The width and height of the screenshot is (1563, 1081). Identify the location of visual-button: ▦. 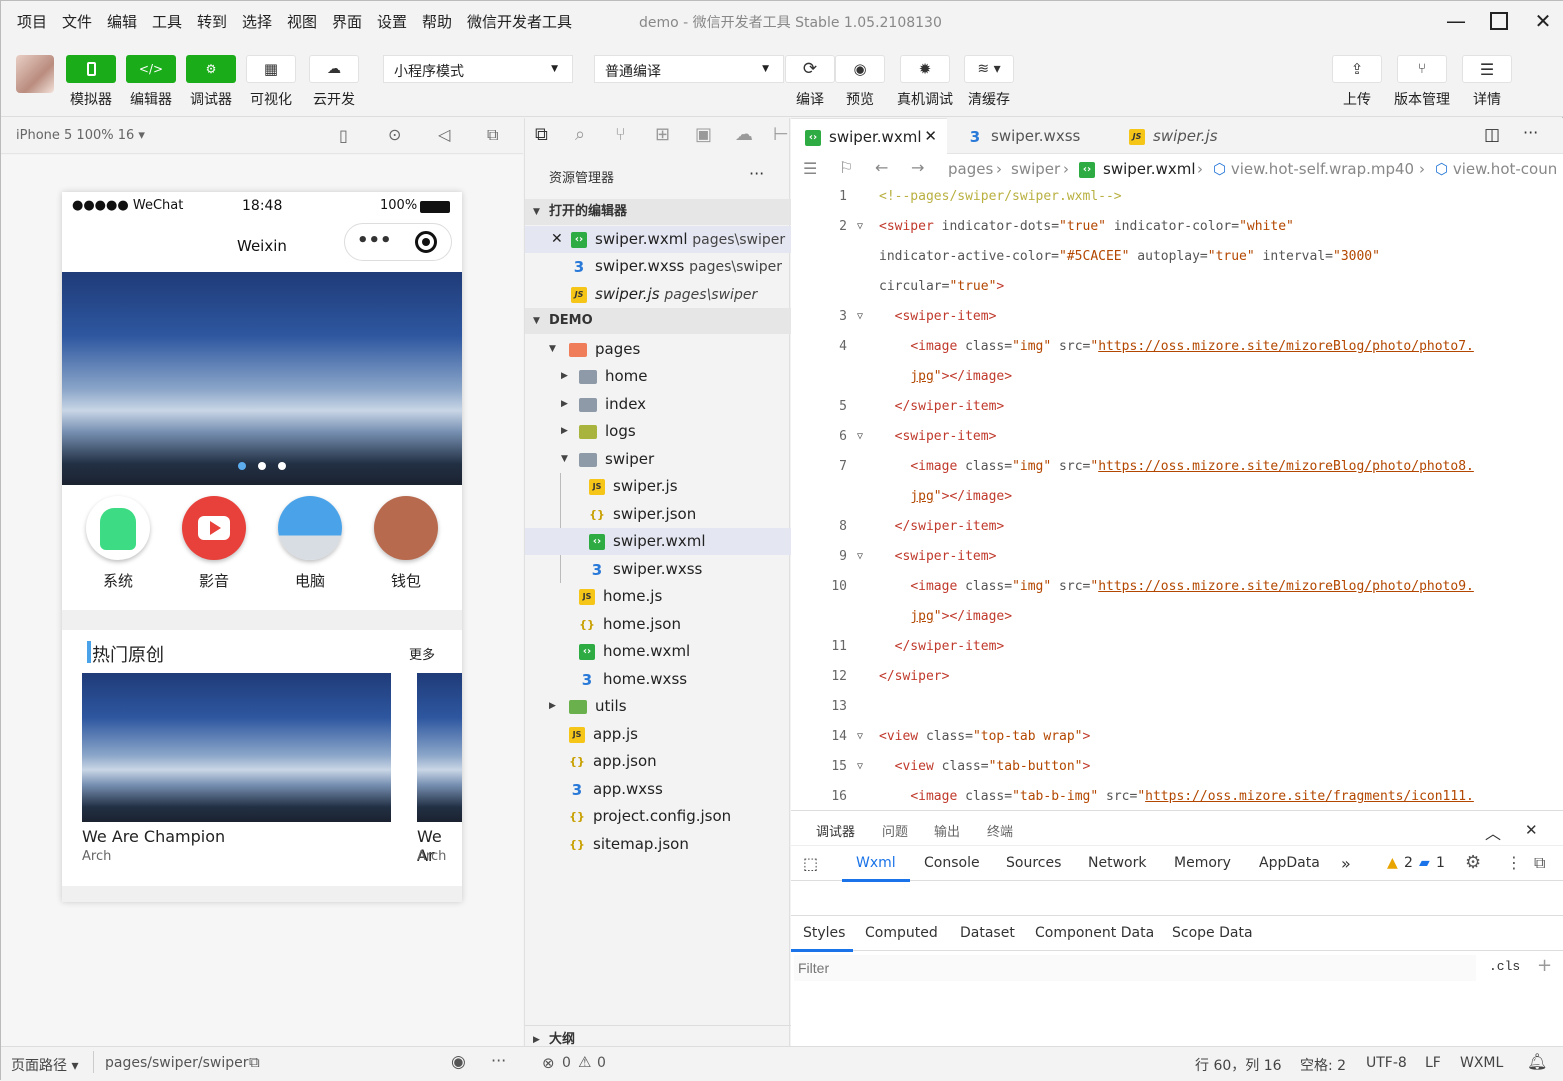
(271, 69).